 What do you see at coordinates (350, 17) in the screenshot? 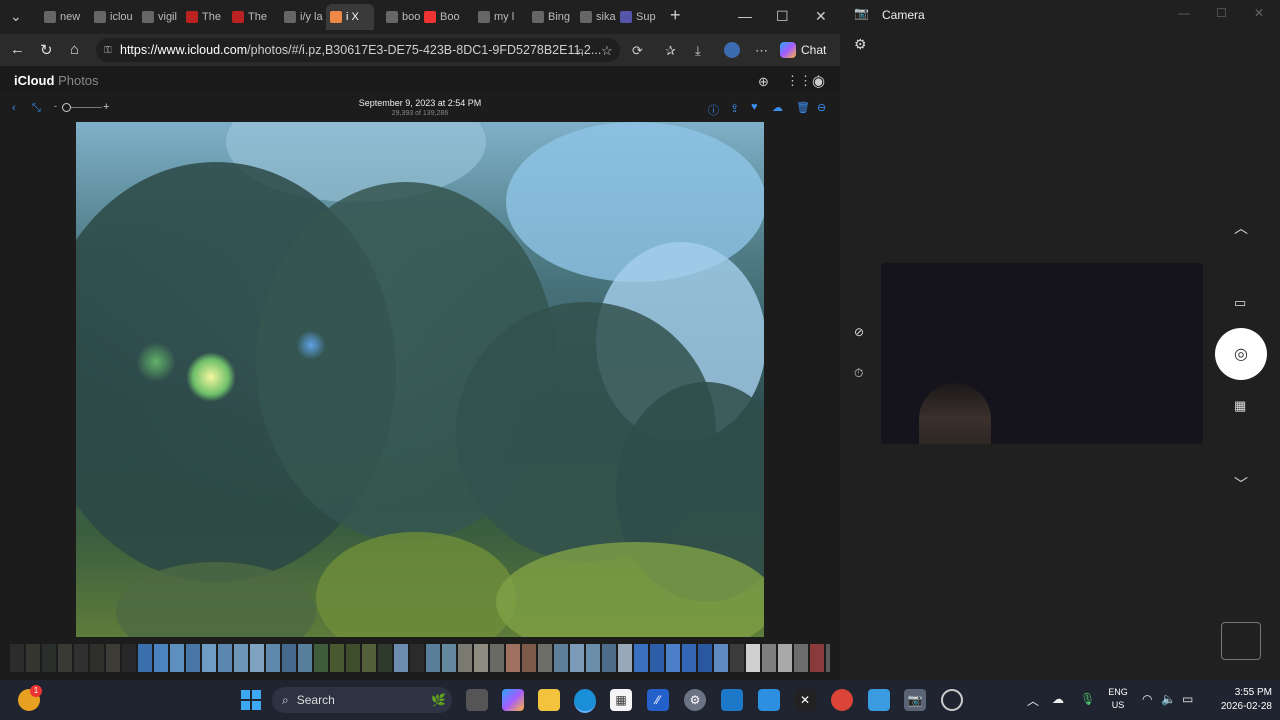
I see `browser-tab: i X` at bounding box center [350, 17].